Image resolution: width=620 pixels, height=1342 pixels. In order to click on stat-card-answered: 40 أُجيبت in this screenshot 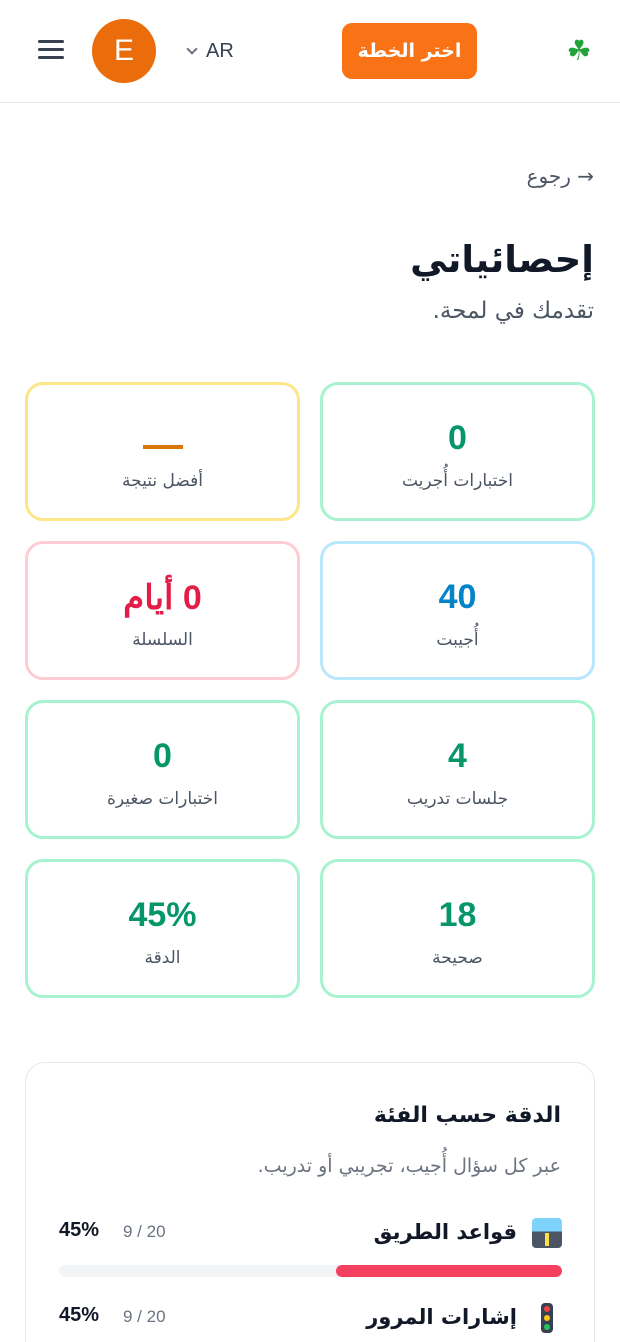, I will do `click(457, 610)`.